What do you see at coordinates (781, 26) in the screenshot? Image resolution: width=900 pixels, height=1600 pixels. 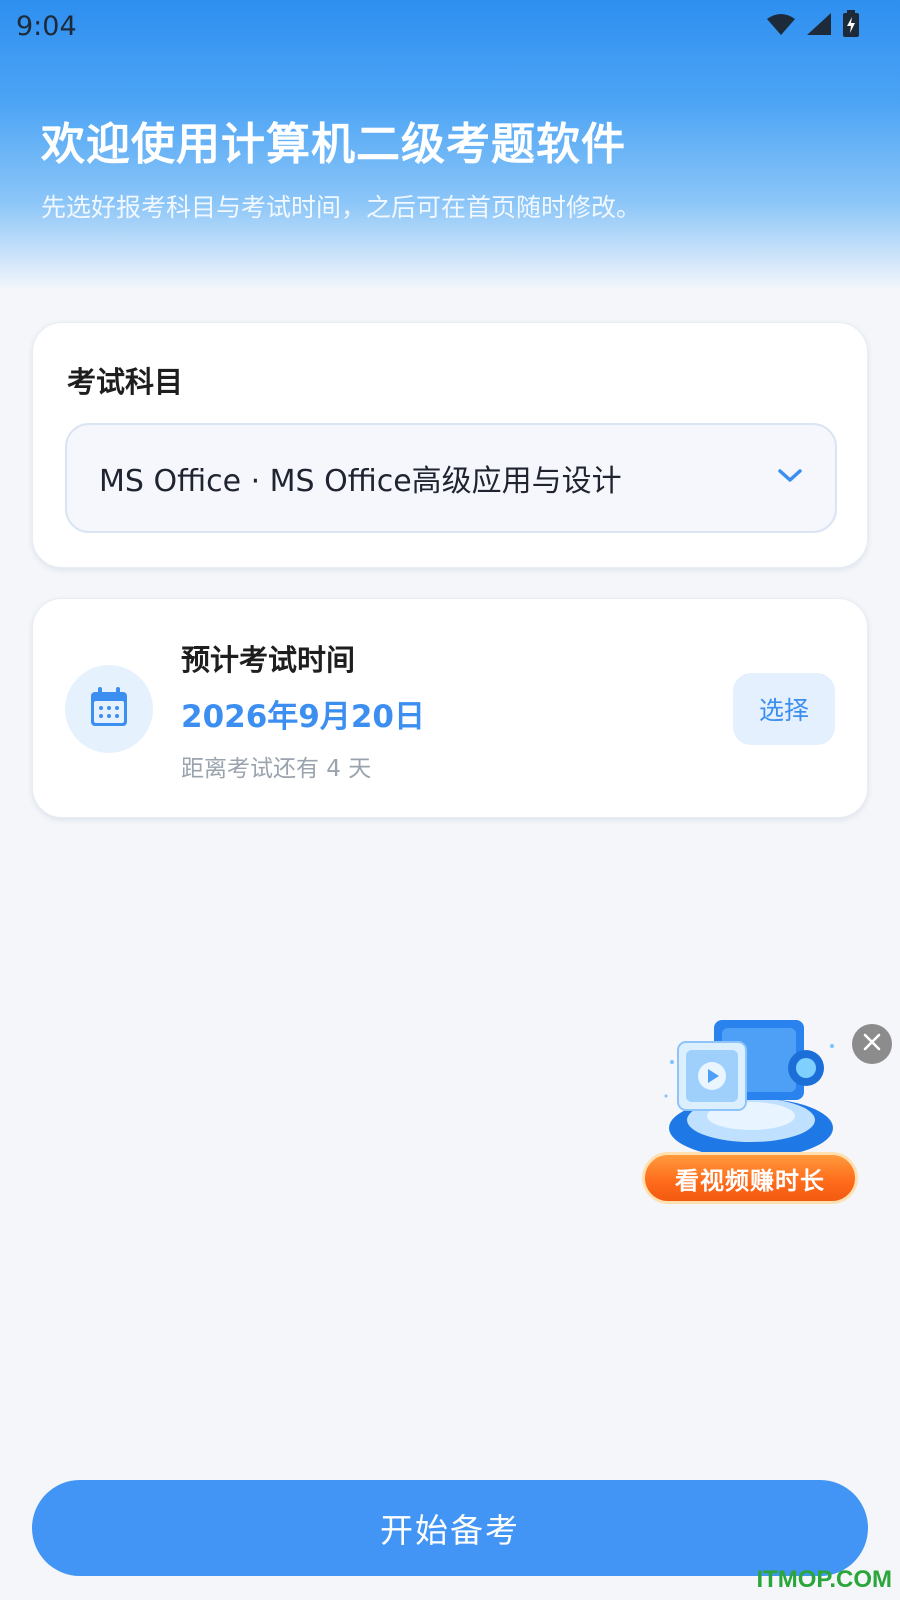 I see `wifi-icon` at bounding box center [781, 26].